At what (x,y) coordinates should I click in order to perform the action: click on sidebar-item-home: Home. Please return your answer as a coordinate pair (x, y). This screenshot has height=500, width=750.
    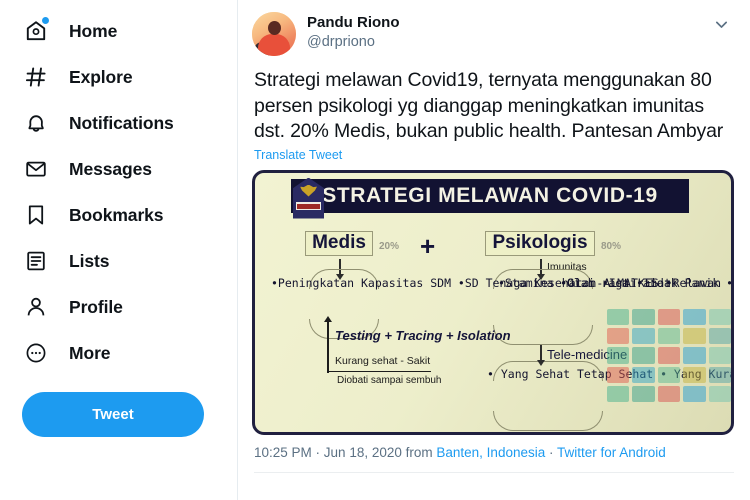
    Looking at the image, I should click on (118, 31).